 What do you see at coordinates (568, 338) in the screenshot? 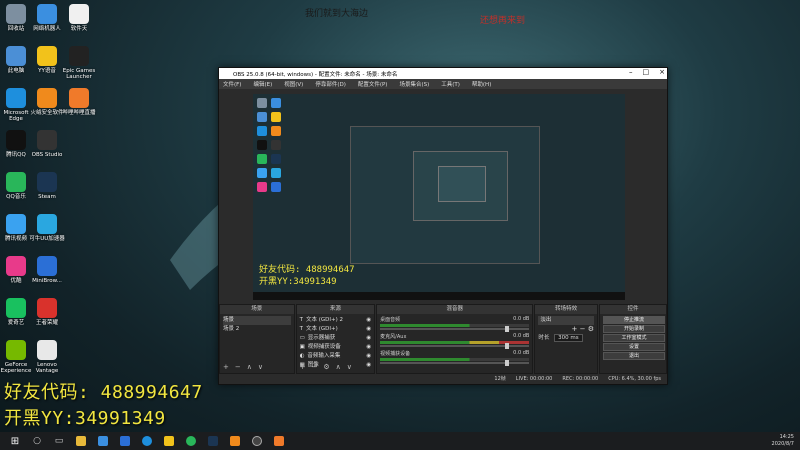
I see `duration-input: 300 ms` at bounding box center [568, 338].